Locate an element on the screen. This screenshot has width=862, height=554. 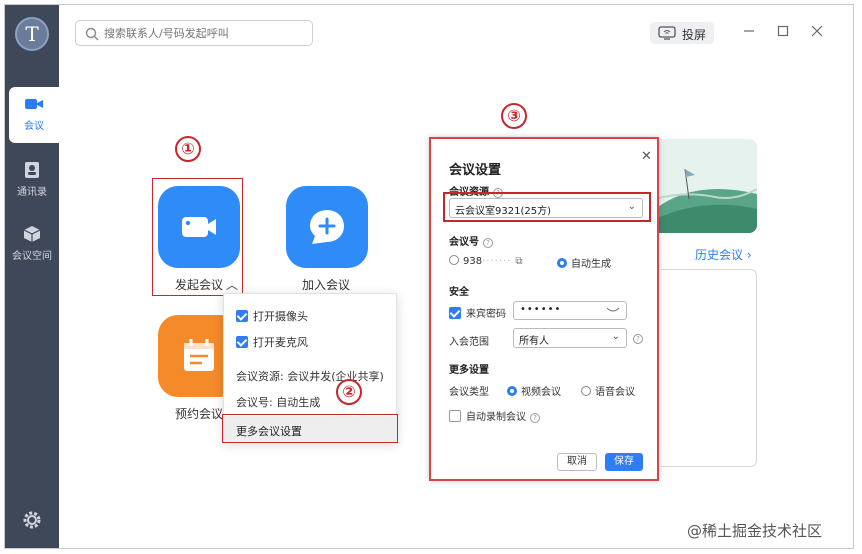
sidebar-item-meeting-space: 会议空间 is located at coordinates (32, 245).